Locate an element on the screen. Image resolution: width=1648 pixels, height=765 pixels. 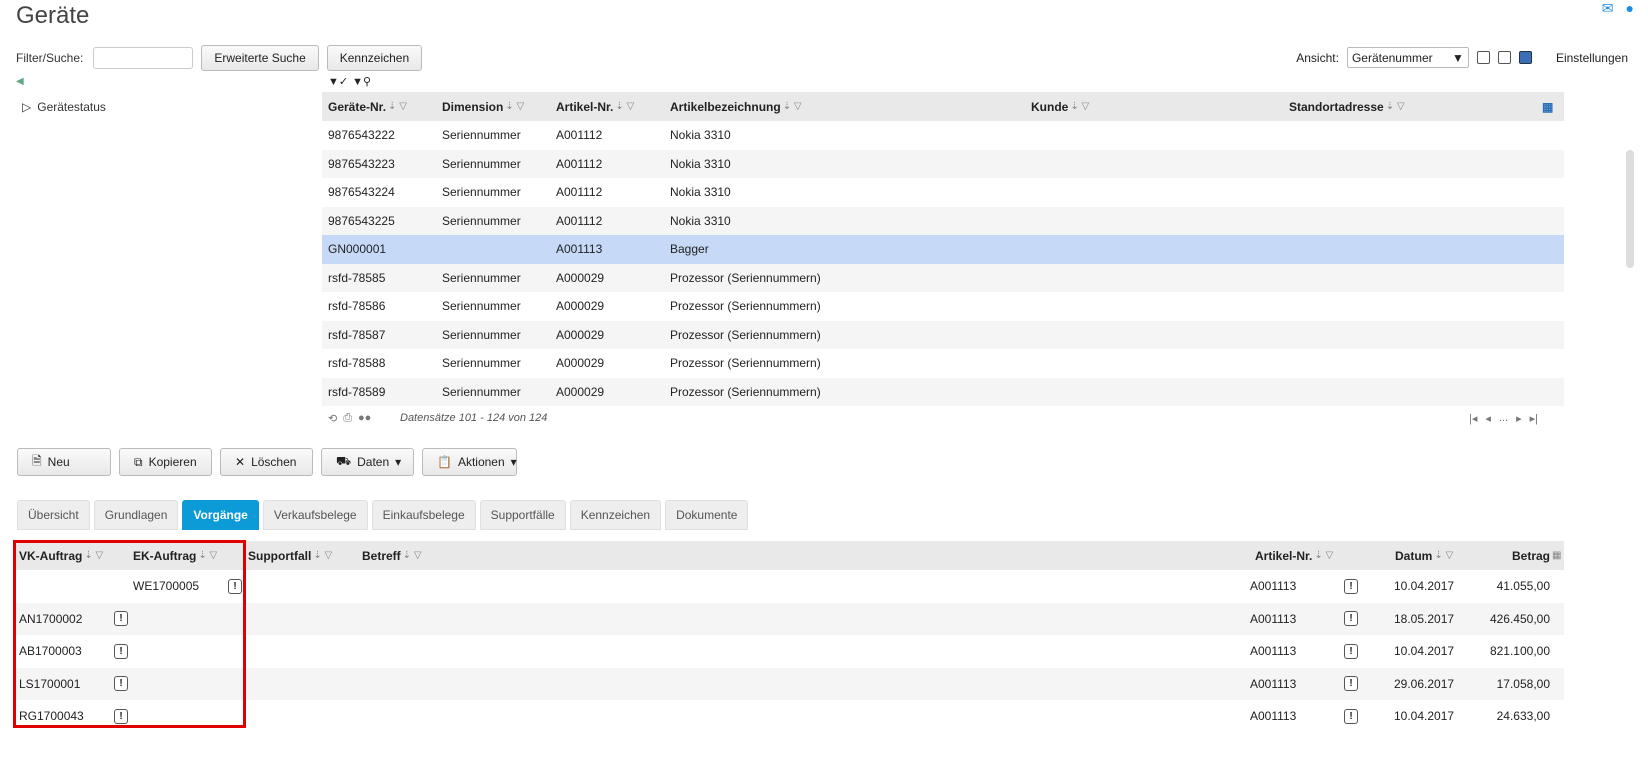
column-header: Betrag ▦ is located at coordinates (1536, 555).